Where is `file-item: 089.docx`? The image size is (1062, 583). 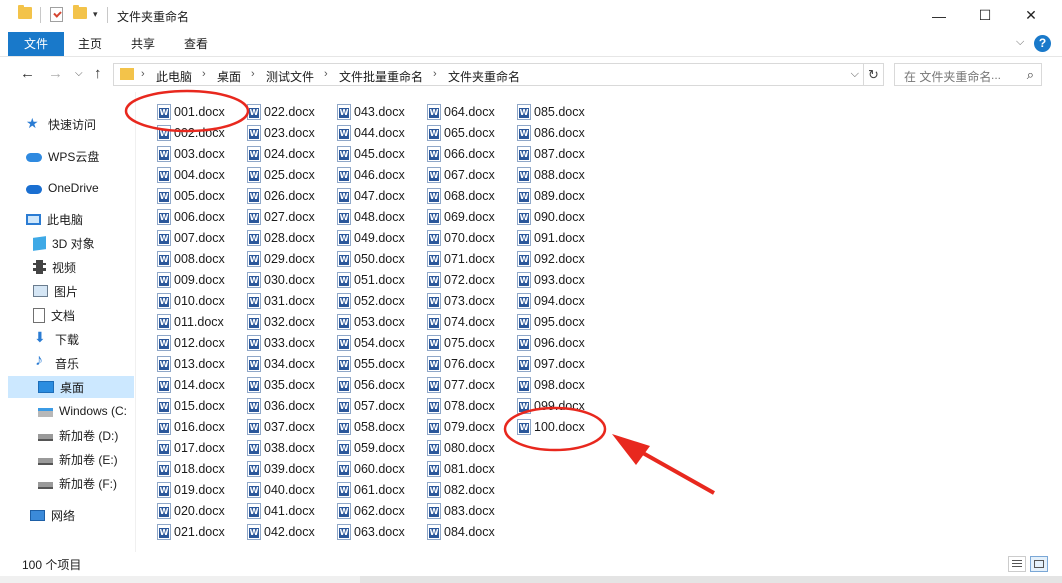 file-item: 089.docx is located at coordinates (560, 196).